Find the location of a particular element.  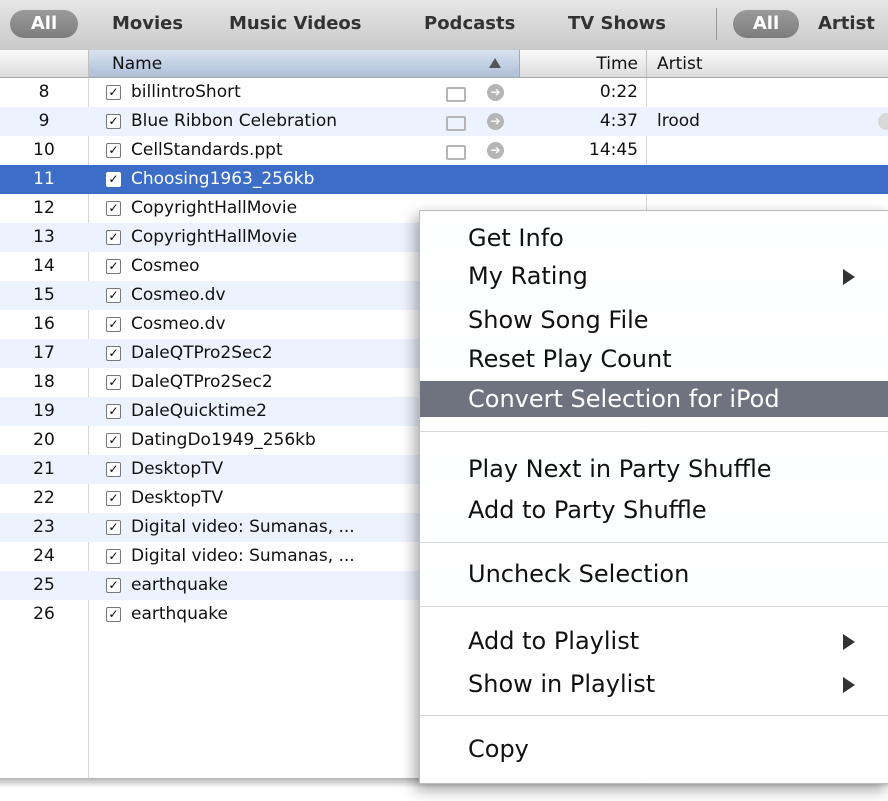

menu-item-get-info: Get Info is located at coordinates (654, 238).